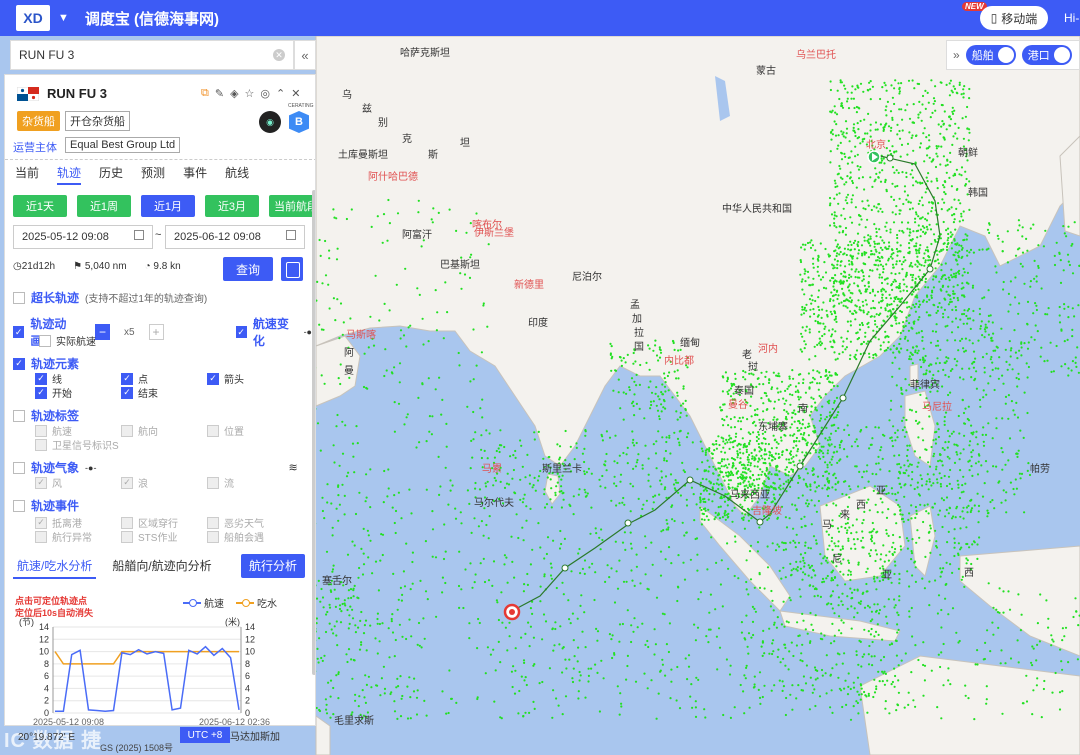 Image resolution: width=1080 pixels, height=755 pixels. What do you see at coordinates (102, 332) in the screenshot?
I see `speed-decrease-button: −` at bounding box center [102, 332].